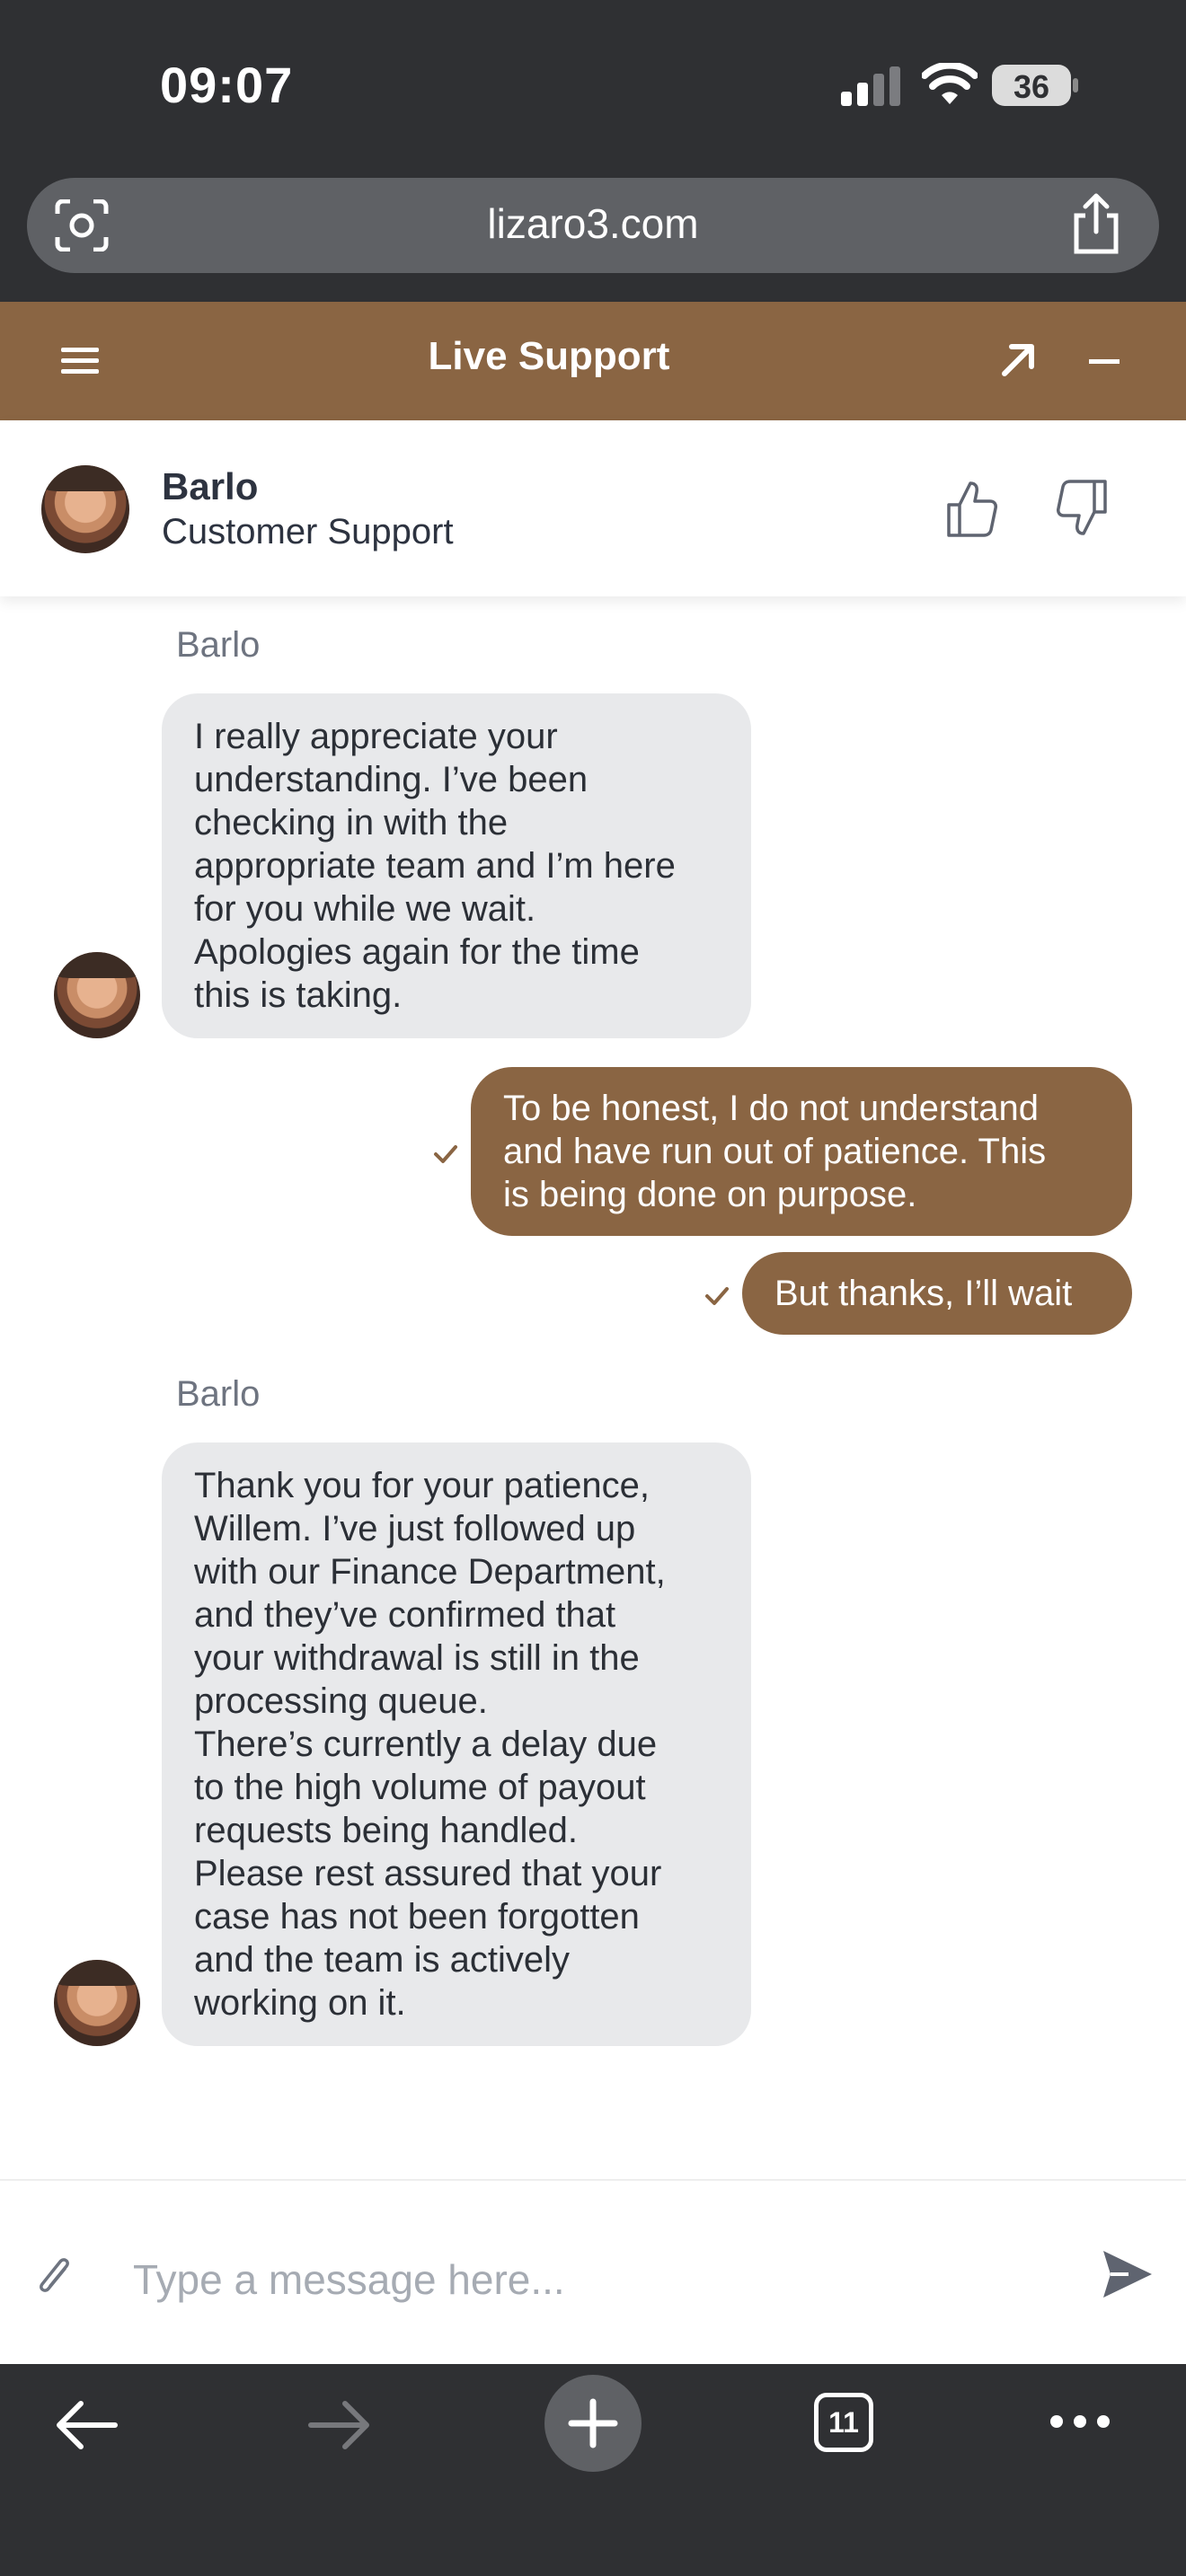  What do you see at coordinates (376, 736) in the screenshot?
I see `message-line: I really appreciate your` at bounding box center [376, 736].